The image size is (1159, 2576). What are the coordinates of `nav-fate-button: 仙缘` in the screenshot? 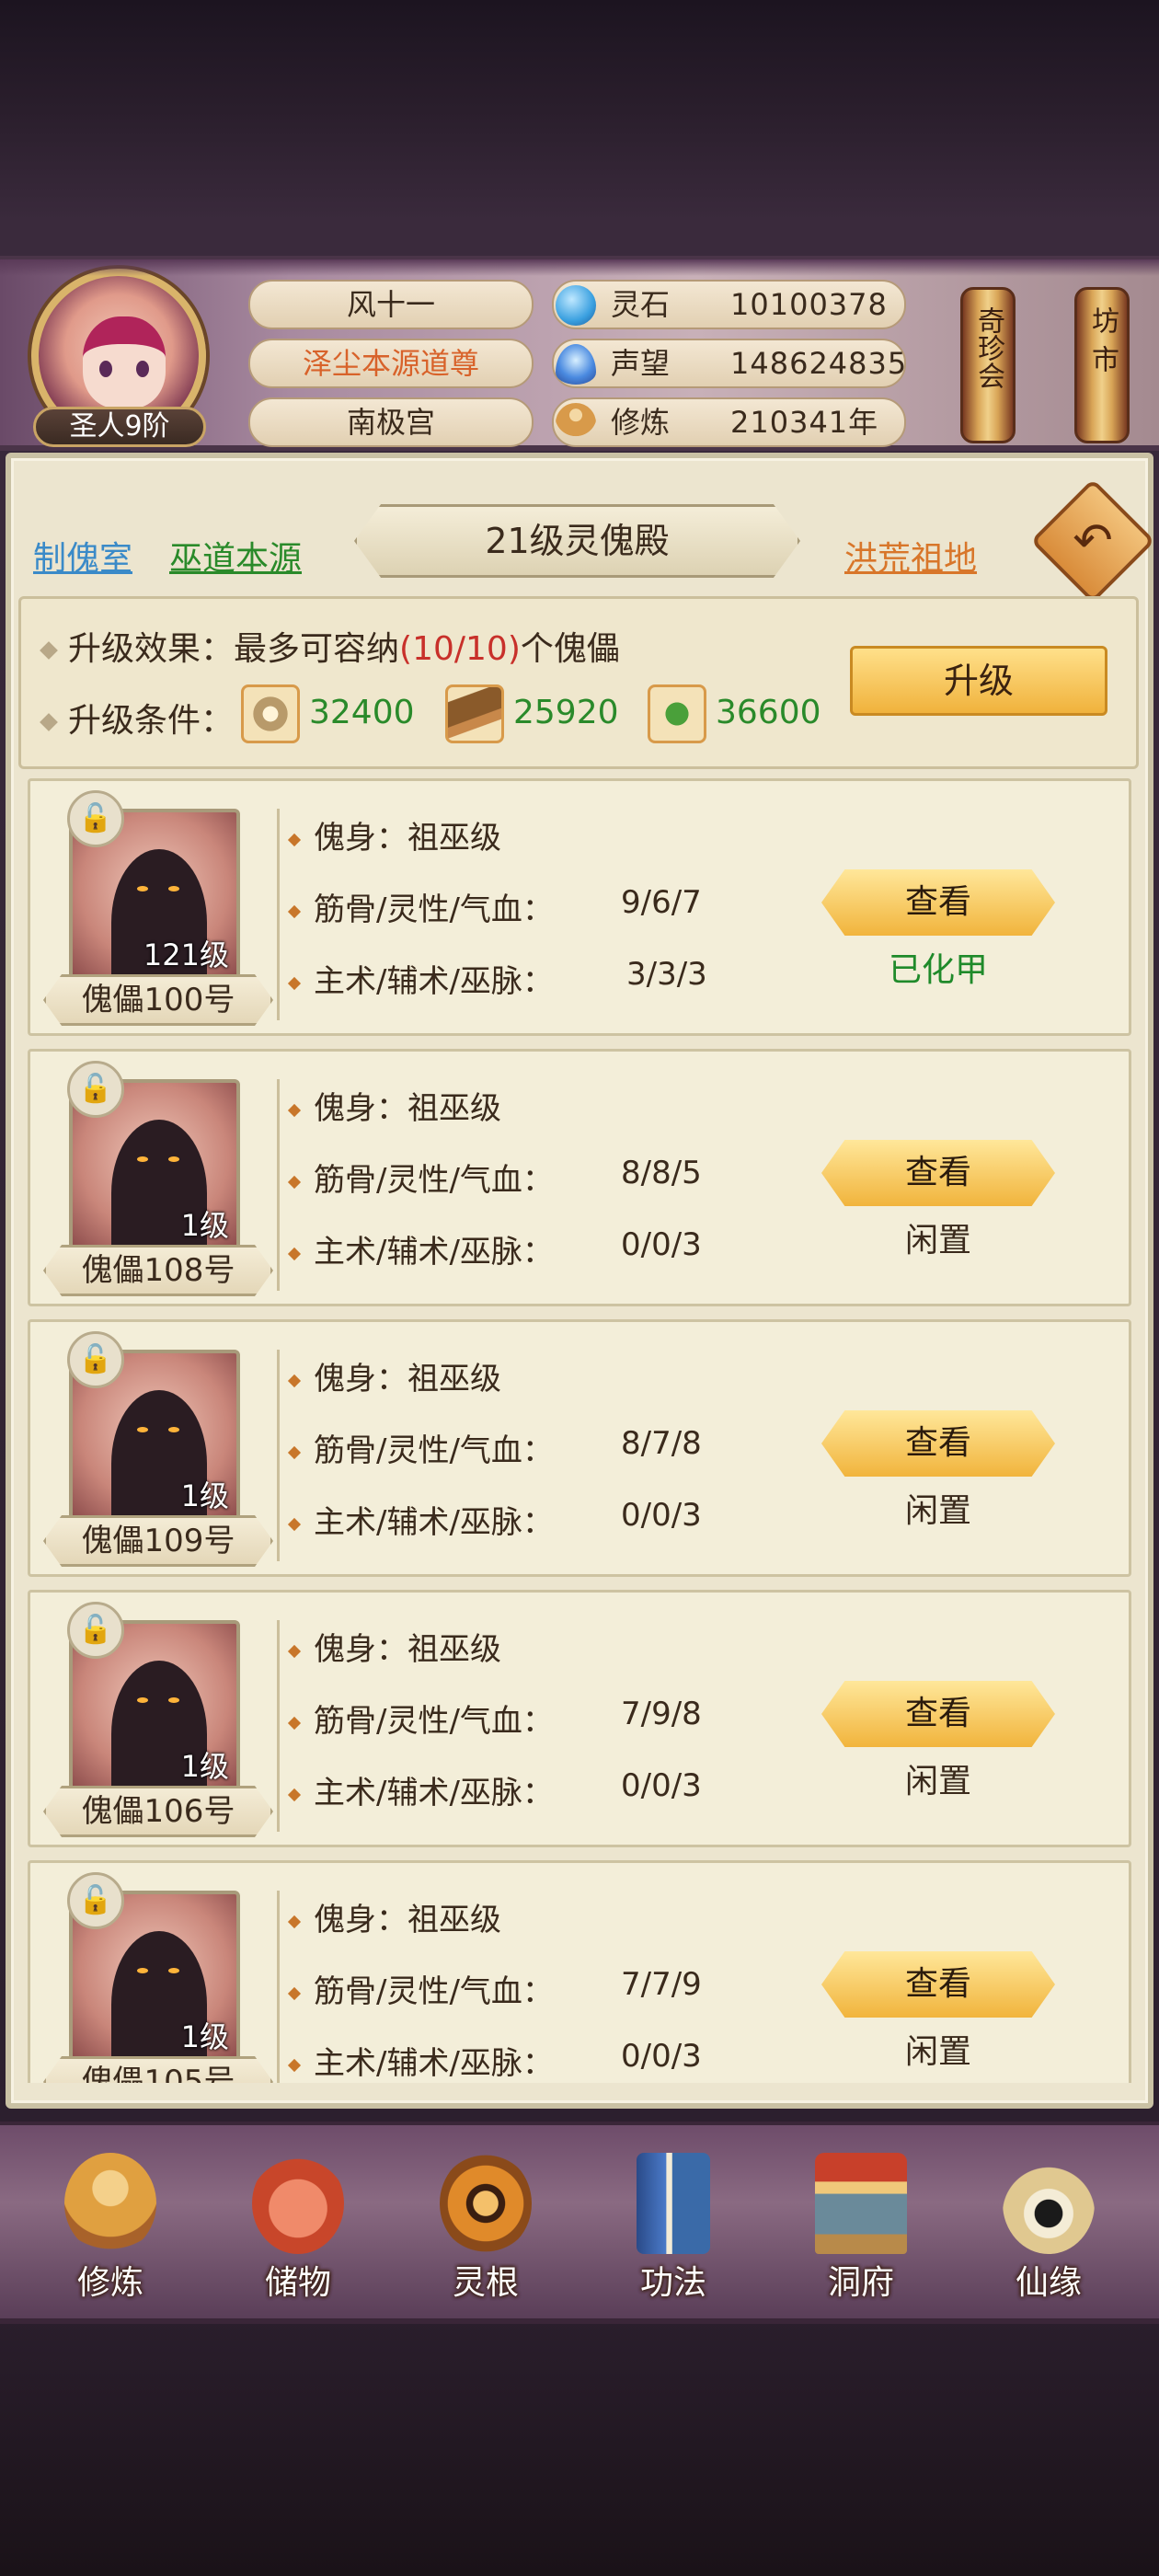 It's located at (1048, 2231).